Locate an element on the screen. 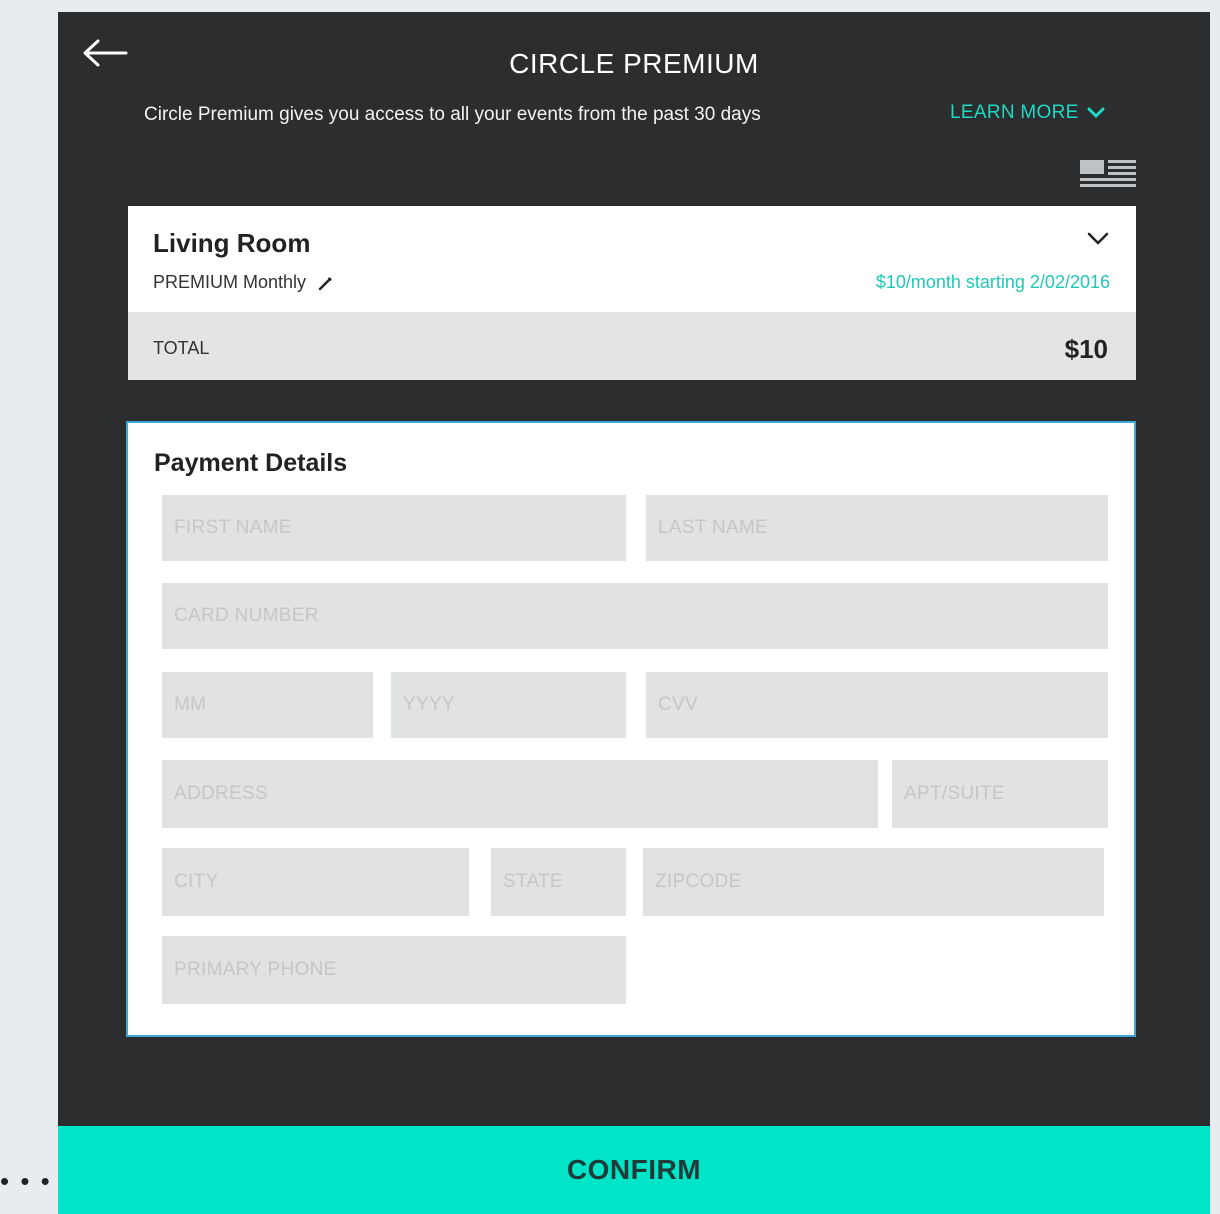  plan-type: PREMIUM Monthly is located at coordinates (243, 282).